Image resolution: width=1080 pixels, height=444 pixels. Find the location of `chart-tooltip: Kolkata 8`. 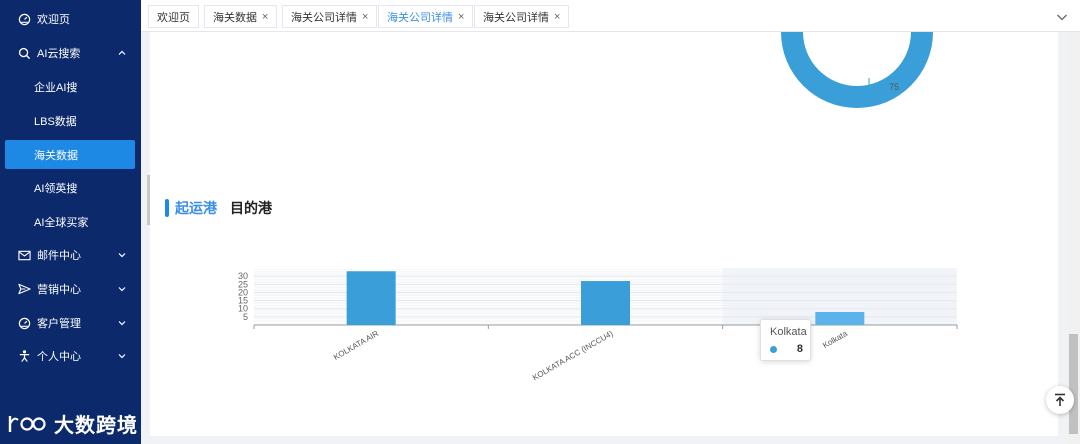

chart-tooltip: Kolkata 8 is located at coordinates (785, 340).